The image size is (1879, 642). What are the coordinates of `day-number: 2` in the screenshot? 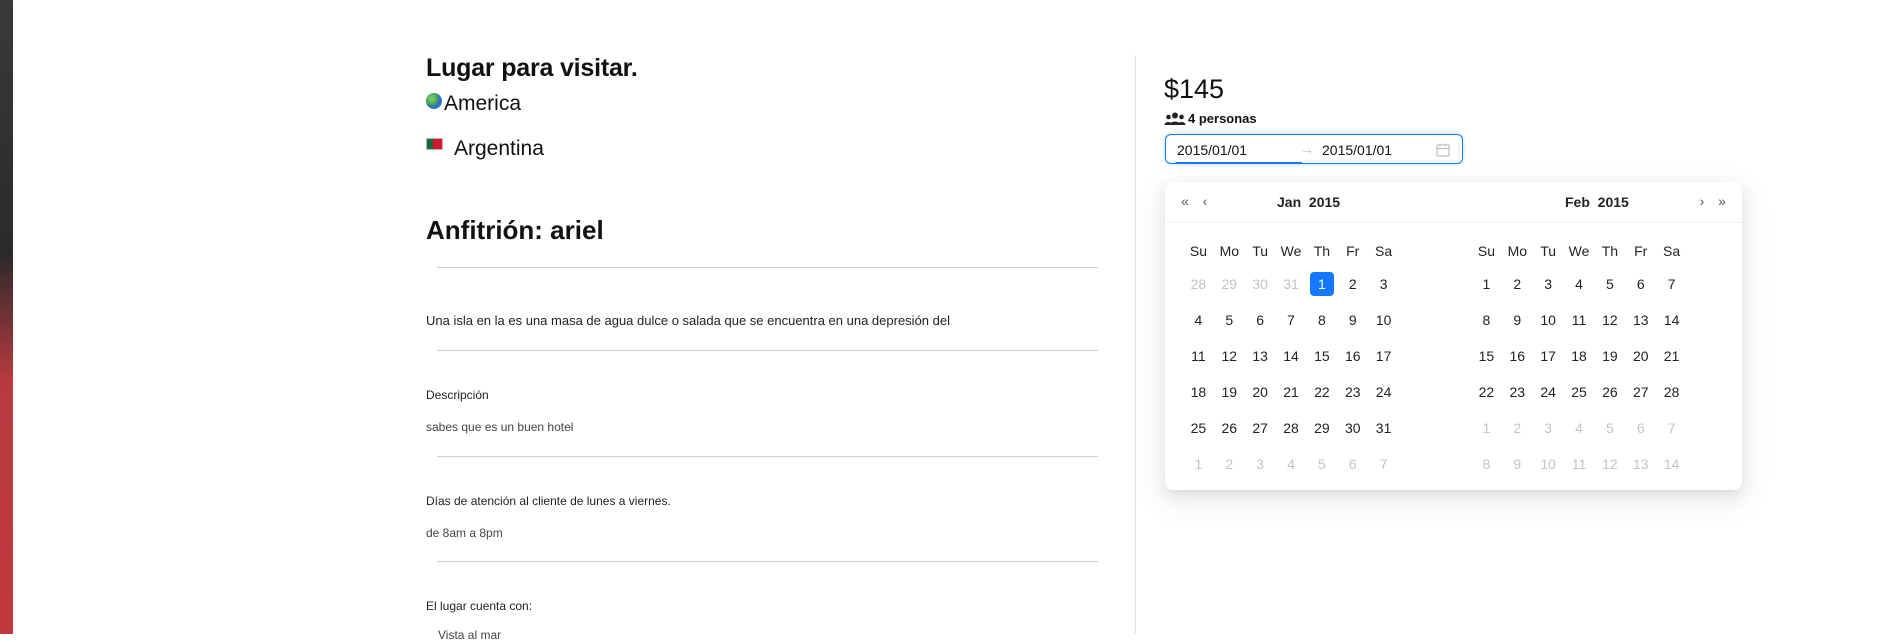 It's located at (1517, 284).